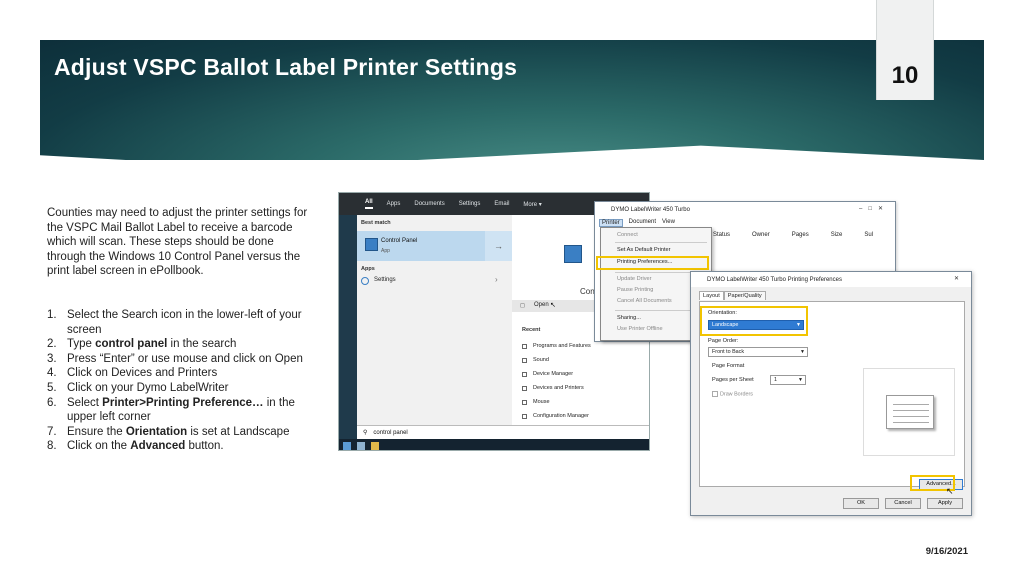 This screenshot has width=1024, height=576. Describe the element at coordinates (429, 204) in the screenshot. I see `tab-documents: Documents` at that location.